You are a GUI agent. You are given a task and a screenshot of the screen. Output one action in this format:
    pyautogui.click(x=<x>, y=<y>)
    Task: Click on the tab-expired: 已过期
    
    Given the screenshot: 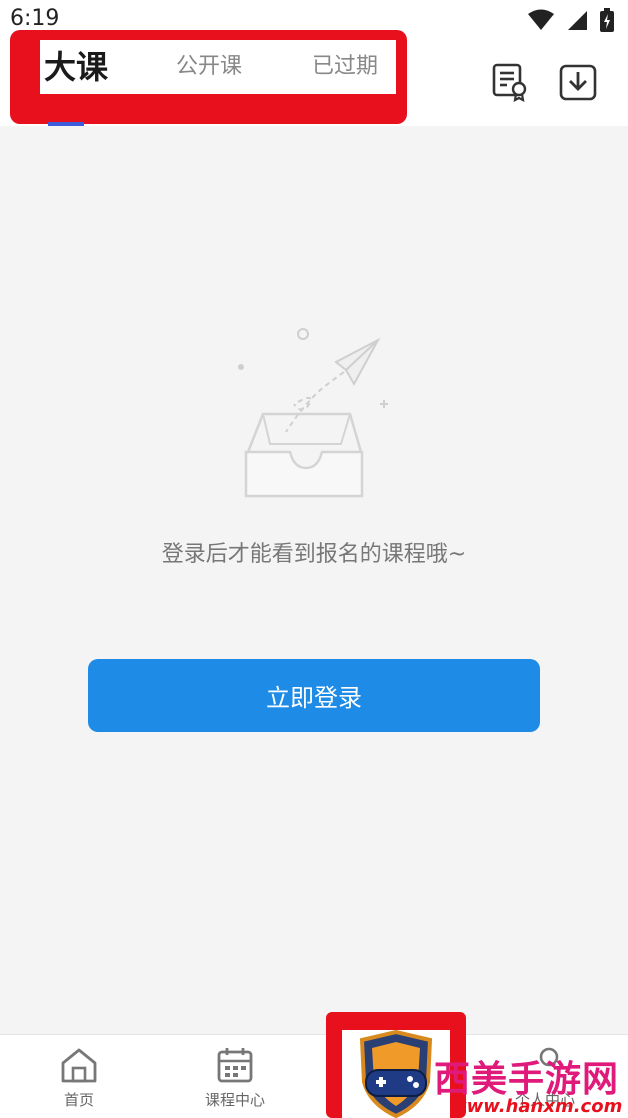 What is the action you would take?
    pyautogui.click(x=345, y=67)
    